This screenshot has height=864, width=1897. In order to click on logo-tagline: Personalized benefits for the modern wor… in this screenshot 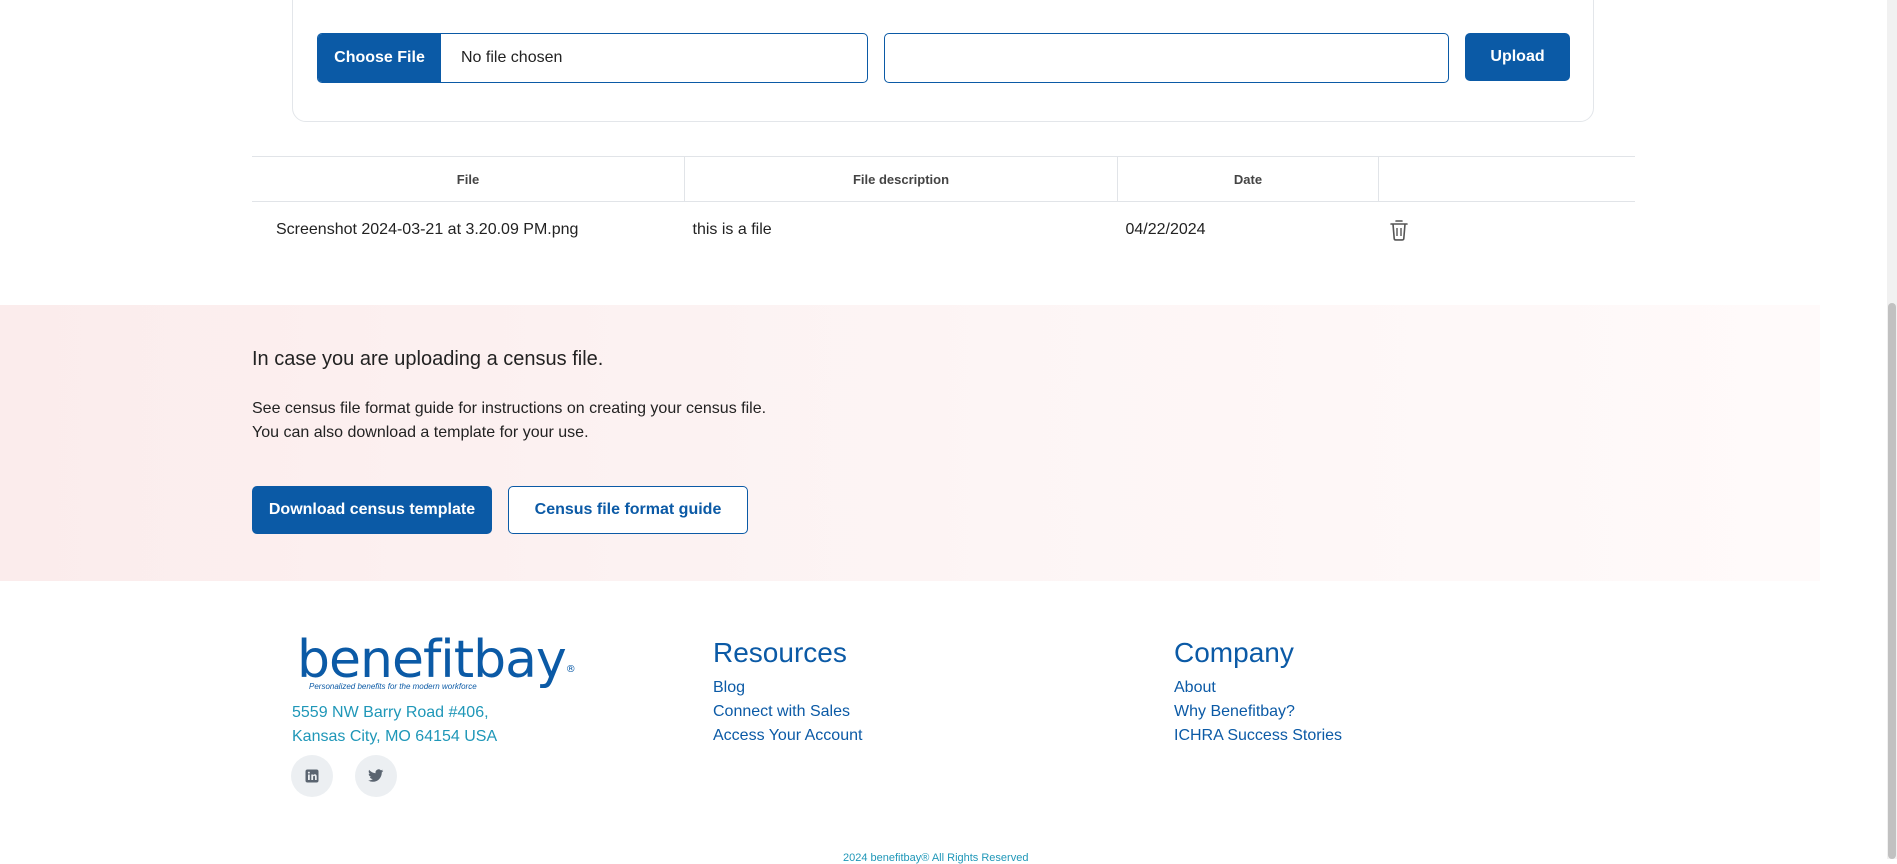, I will do `click(393, 686)`.